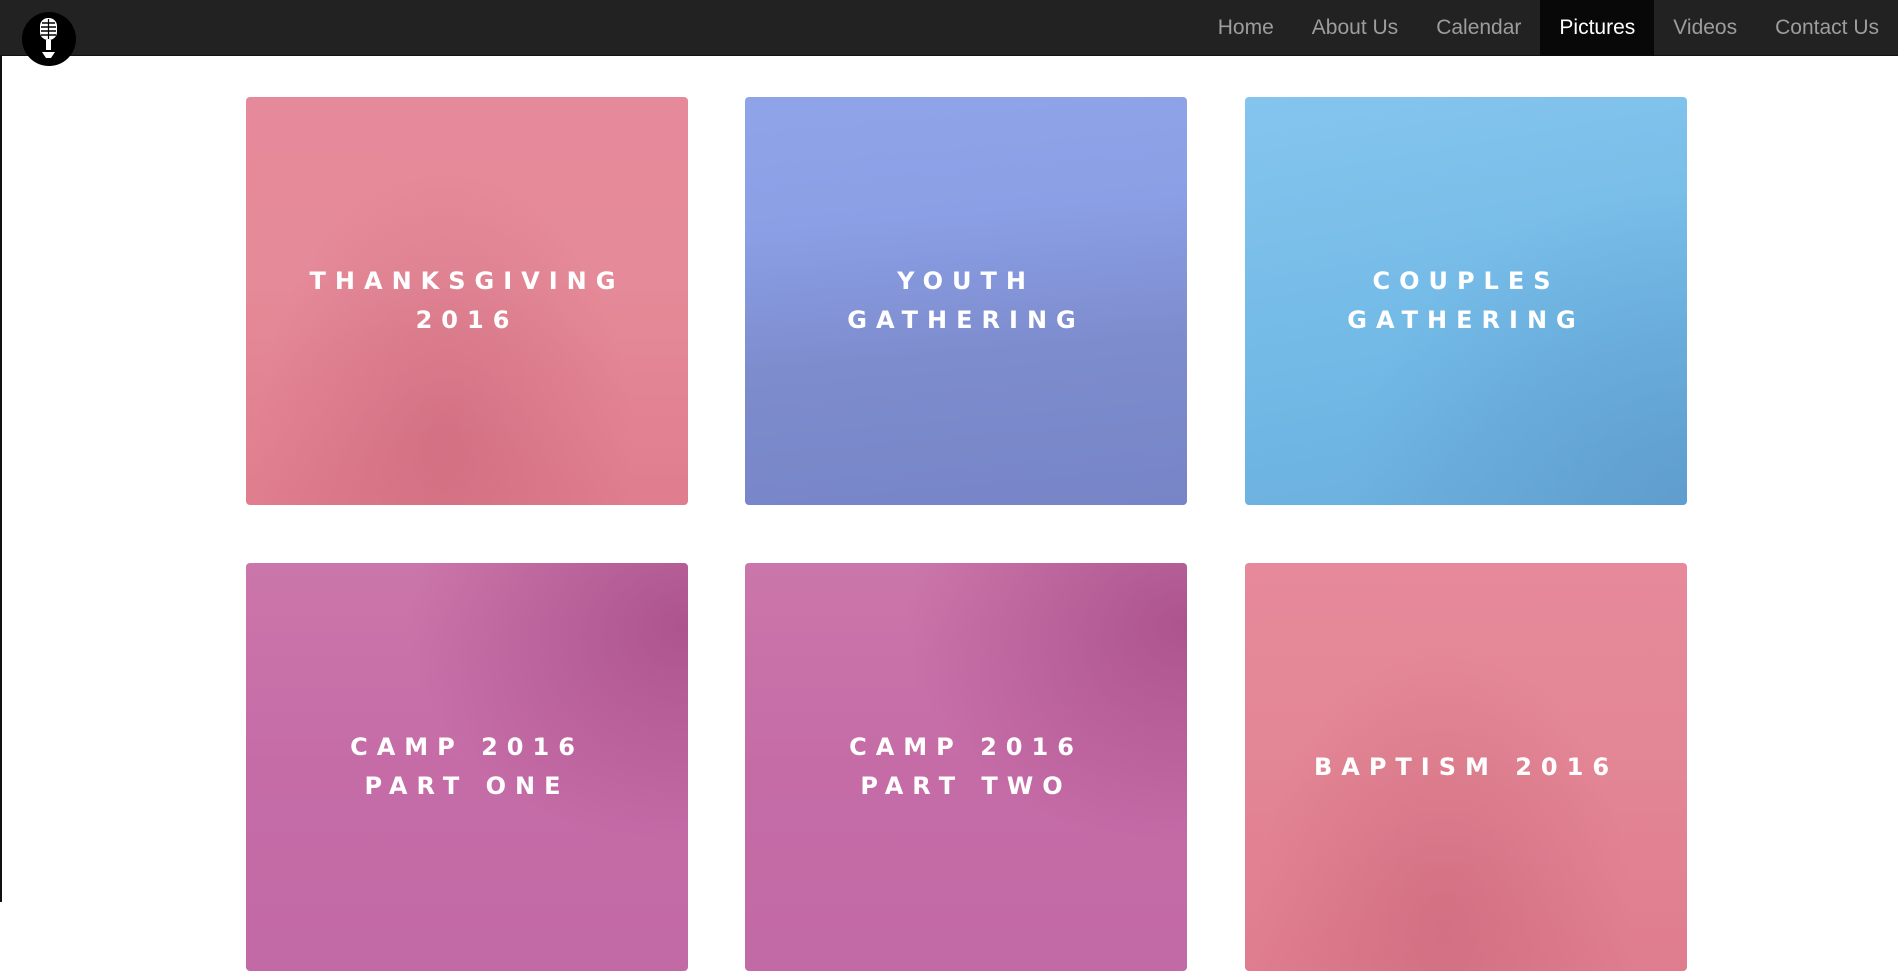 The width and height of the screenshot is (1898, 971). What do you see at coordinates (1478, 28) in the screenshot?
I see `nav-calendar: Calendar` at bounding box center [1478, 28].